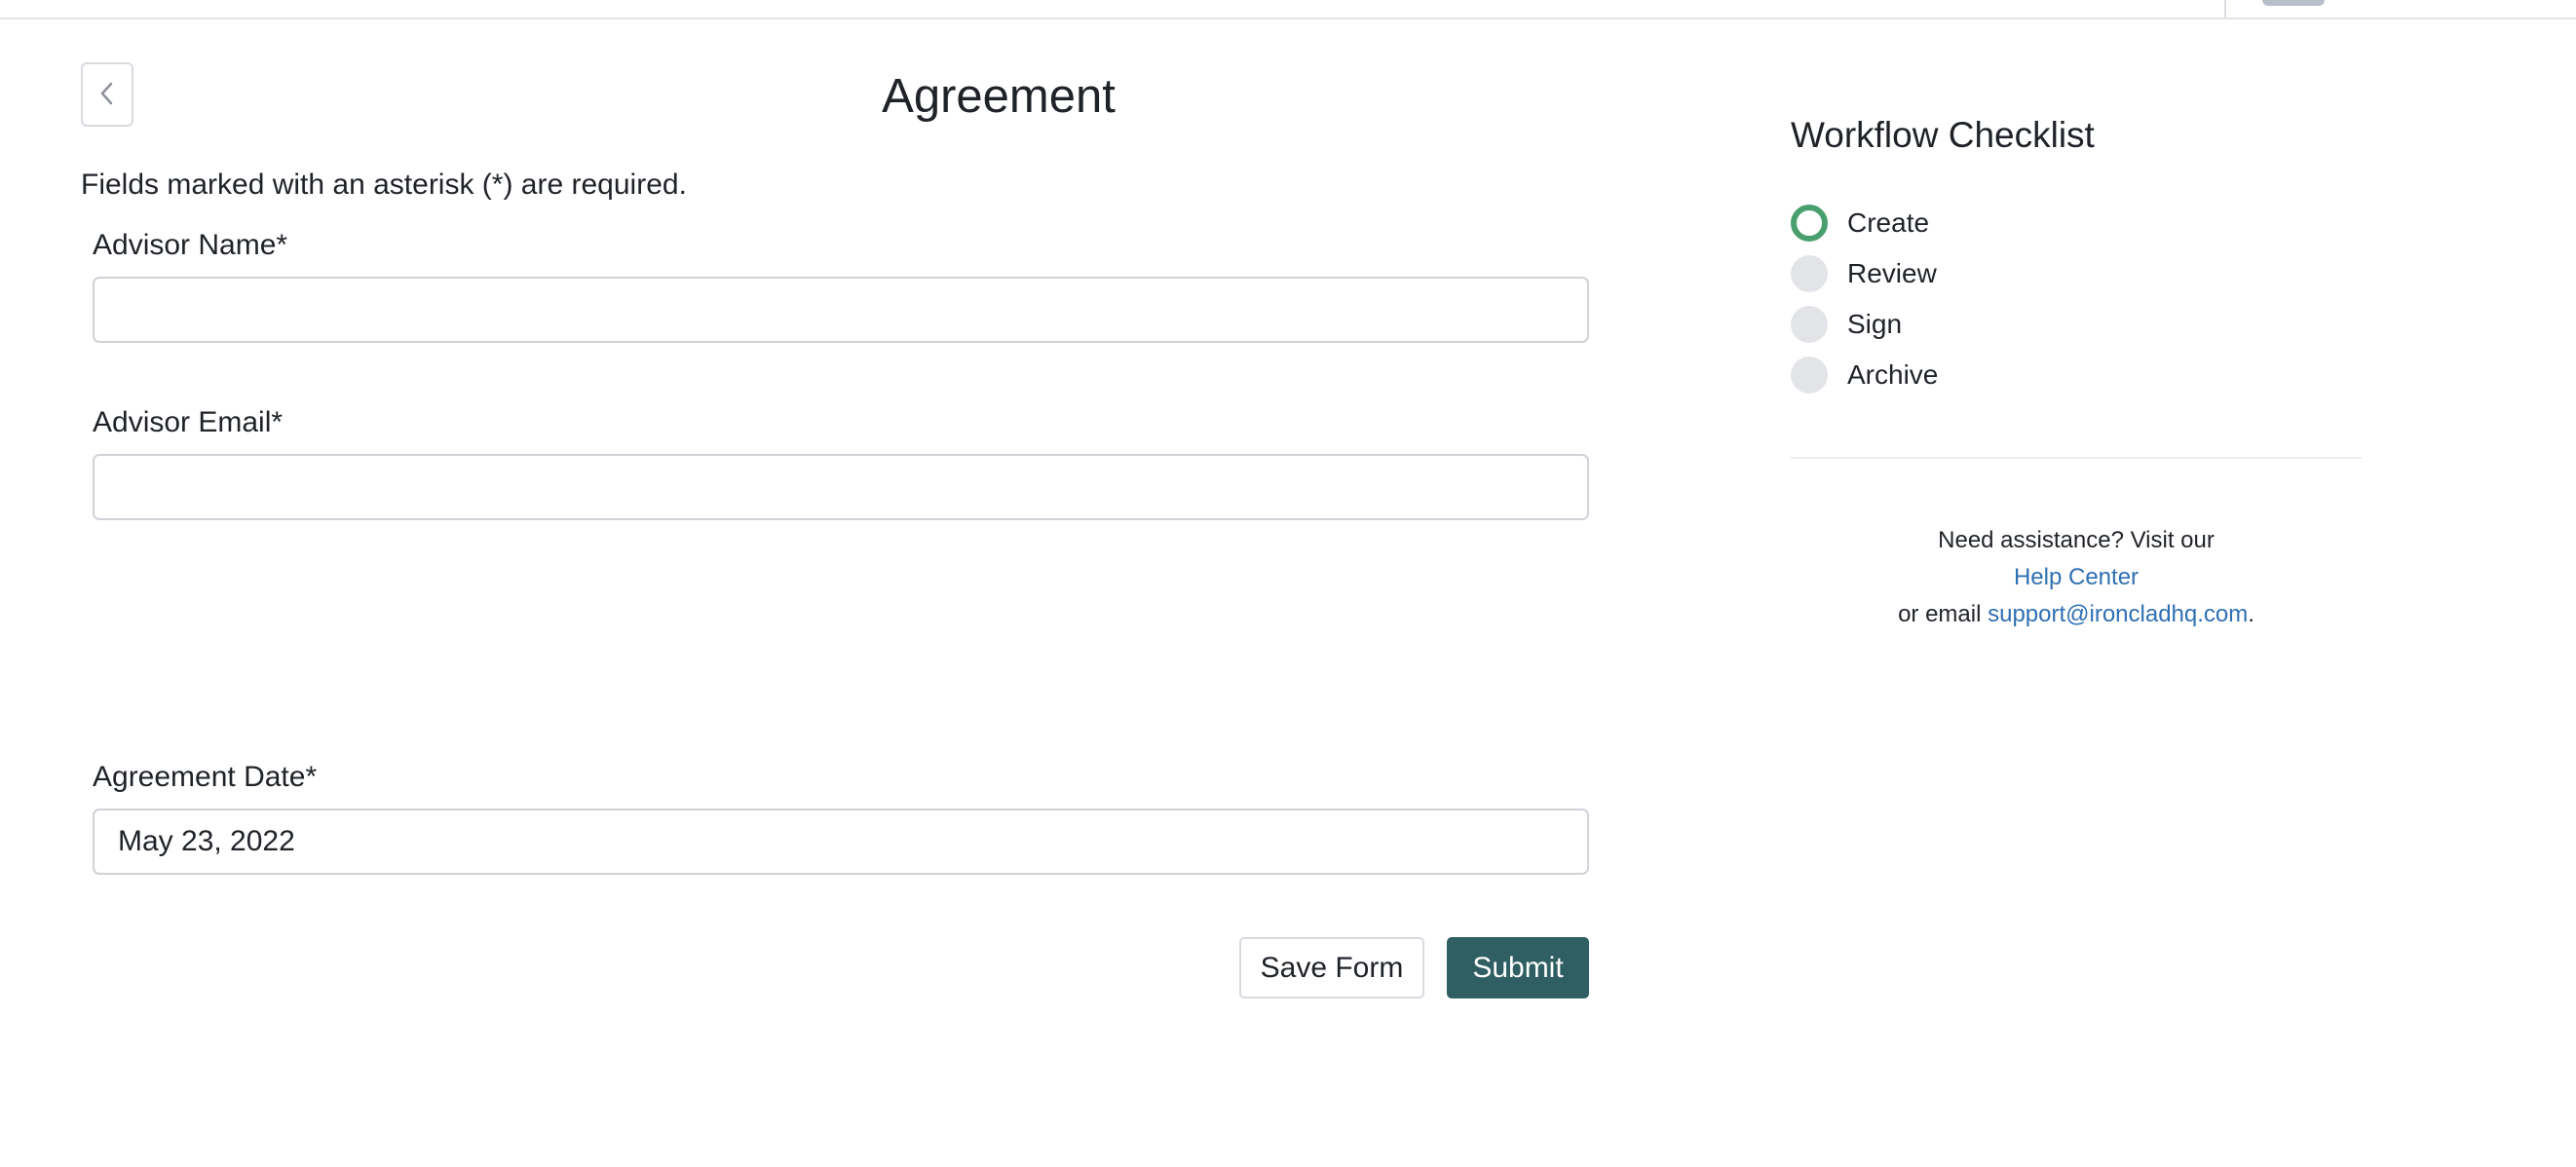  Describe the element at coordinates (205, 777) in the screenshot. I see `agreement-date-label: Agreement Date*` at that location.